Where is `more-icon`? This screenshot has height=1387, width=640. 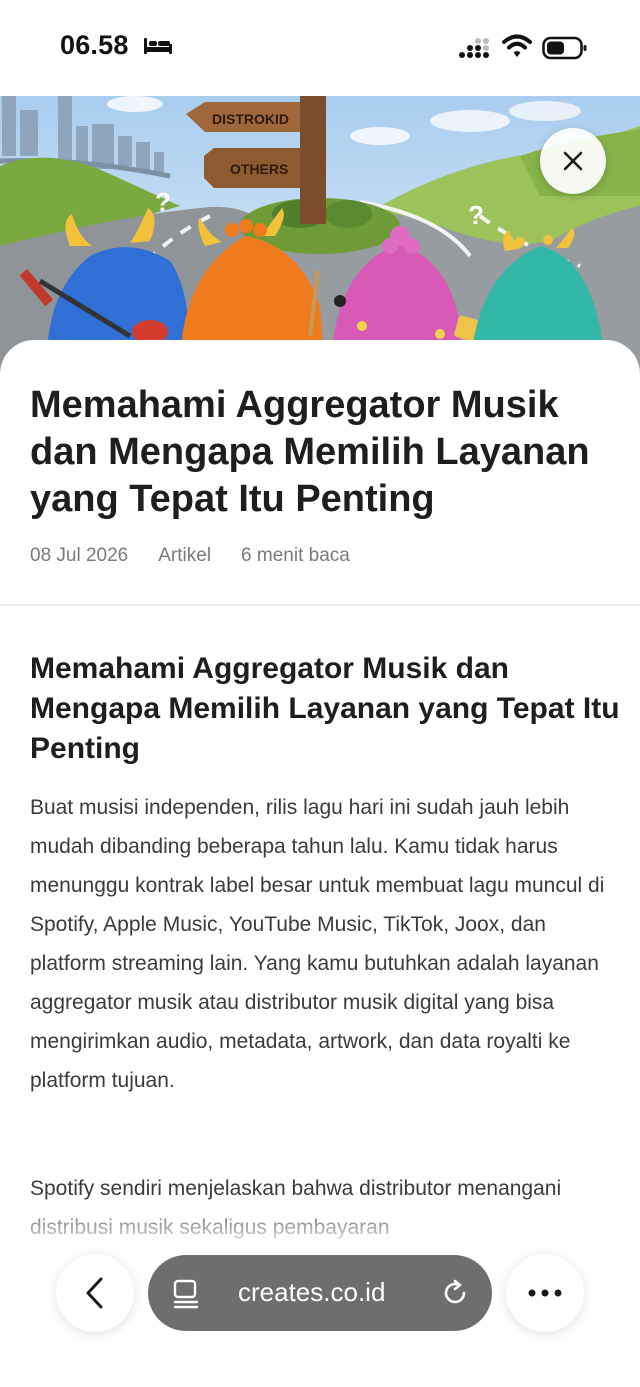
more-icon is located at coordinates (545, 1293).